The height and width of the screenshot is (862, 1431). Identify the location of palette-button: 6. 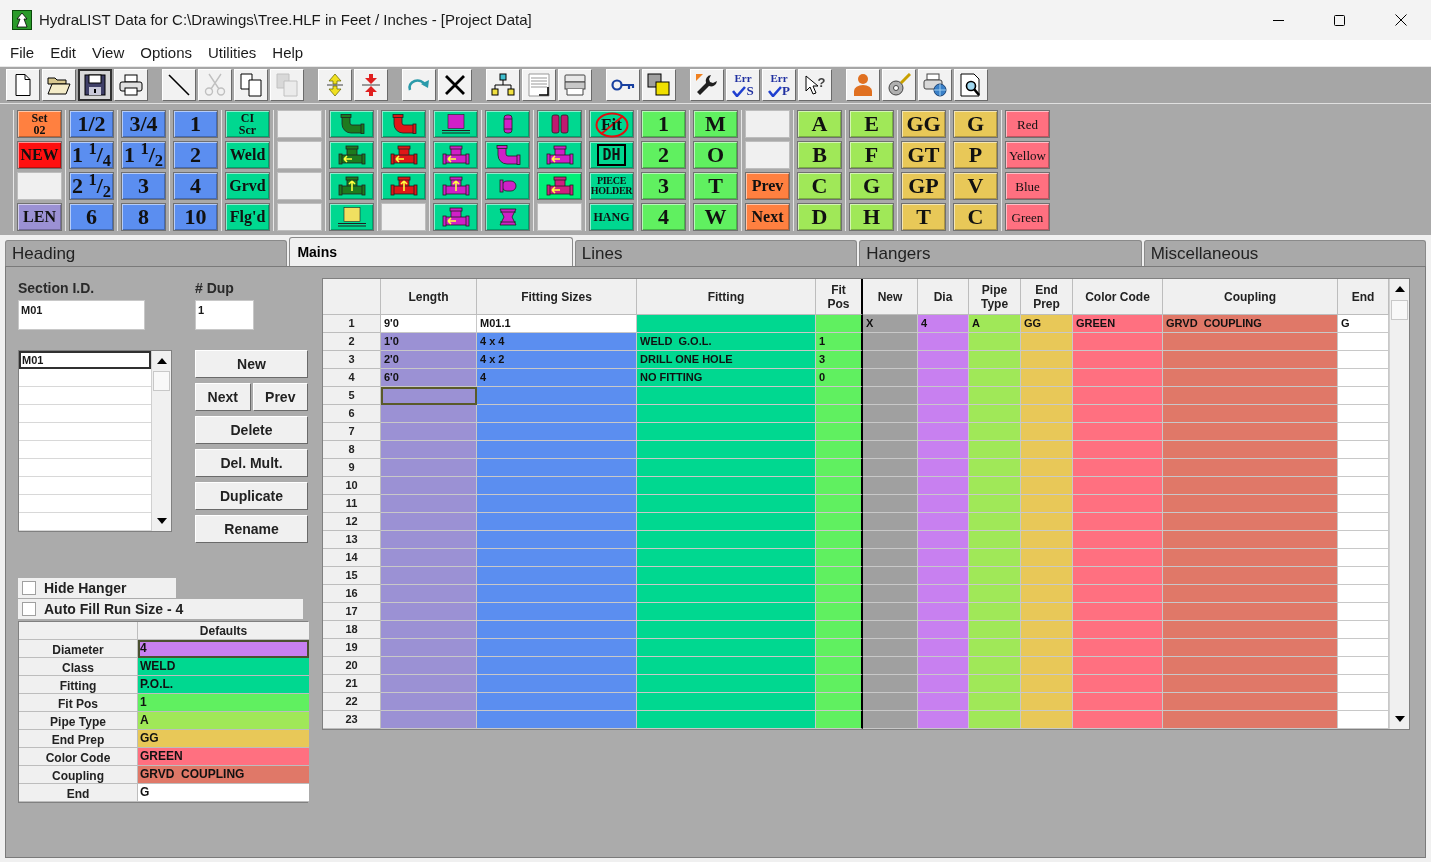
(91, 217).